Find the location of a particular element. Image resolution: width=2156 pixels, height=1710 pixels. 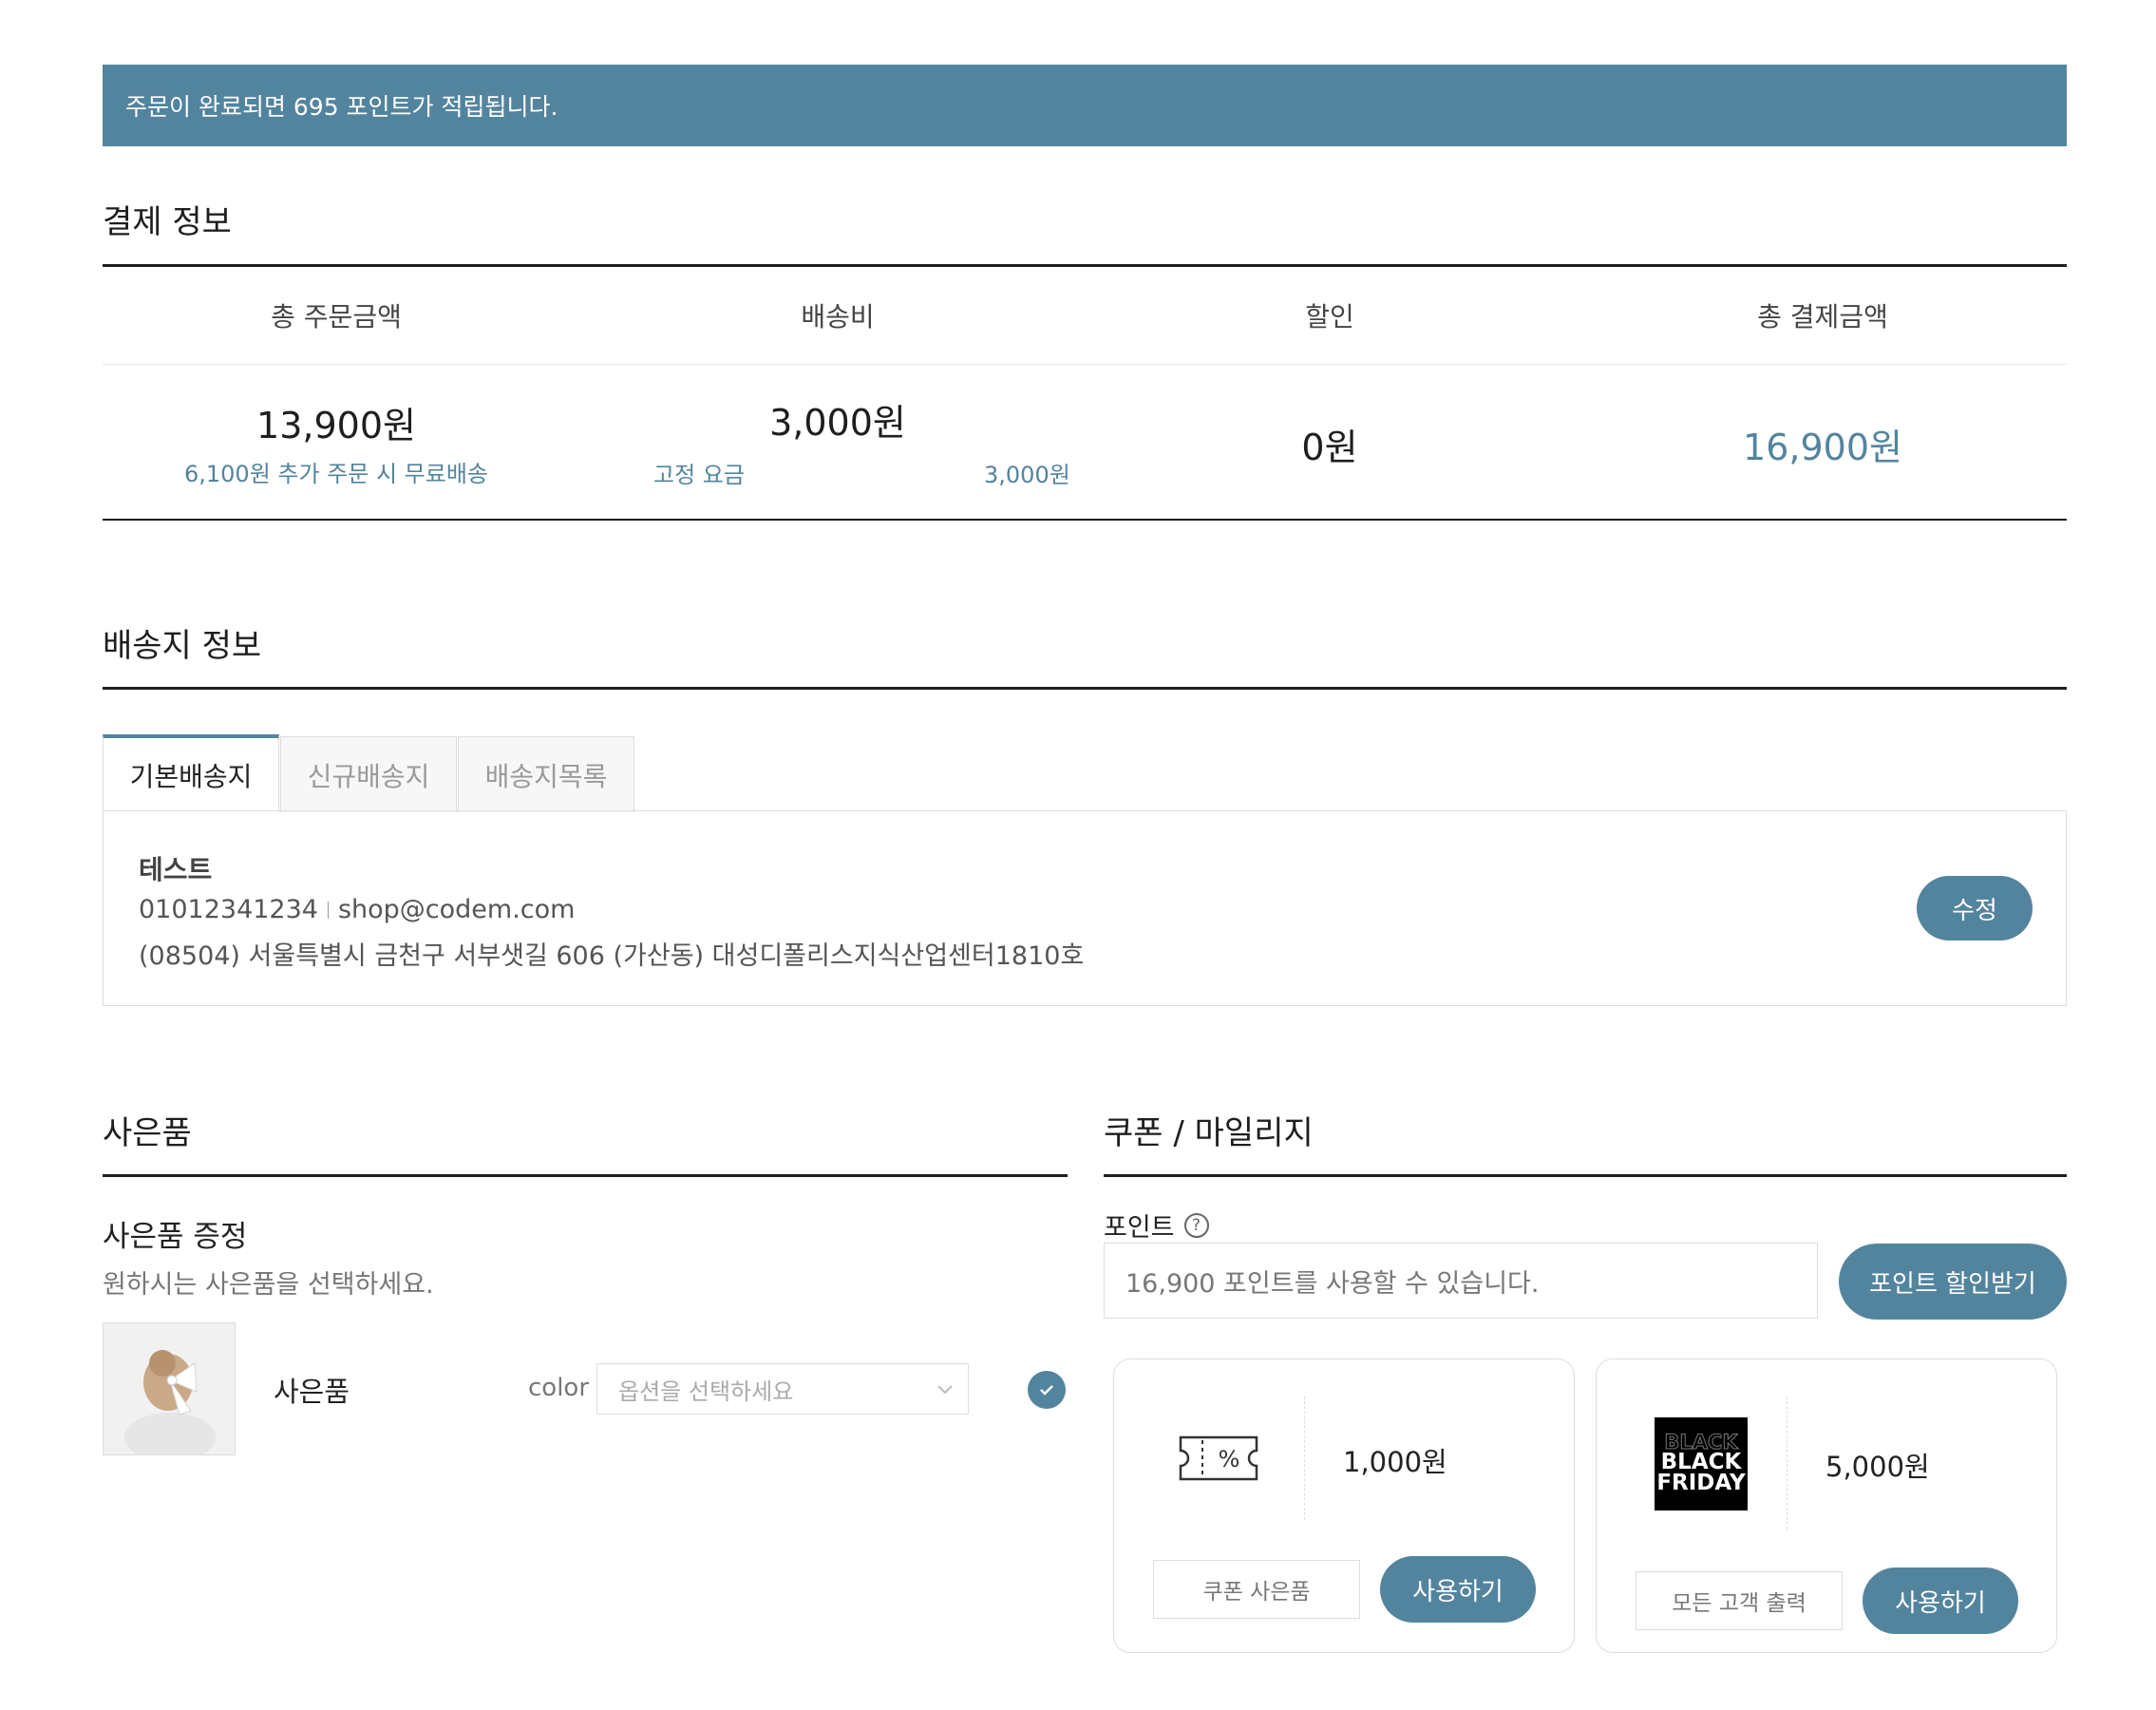

tab-new-address-label: 신규배송지 is located at coordinates (369, 776).